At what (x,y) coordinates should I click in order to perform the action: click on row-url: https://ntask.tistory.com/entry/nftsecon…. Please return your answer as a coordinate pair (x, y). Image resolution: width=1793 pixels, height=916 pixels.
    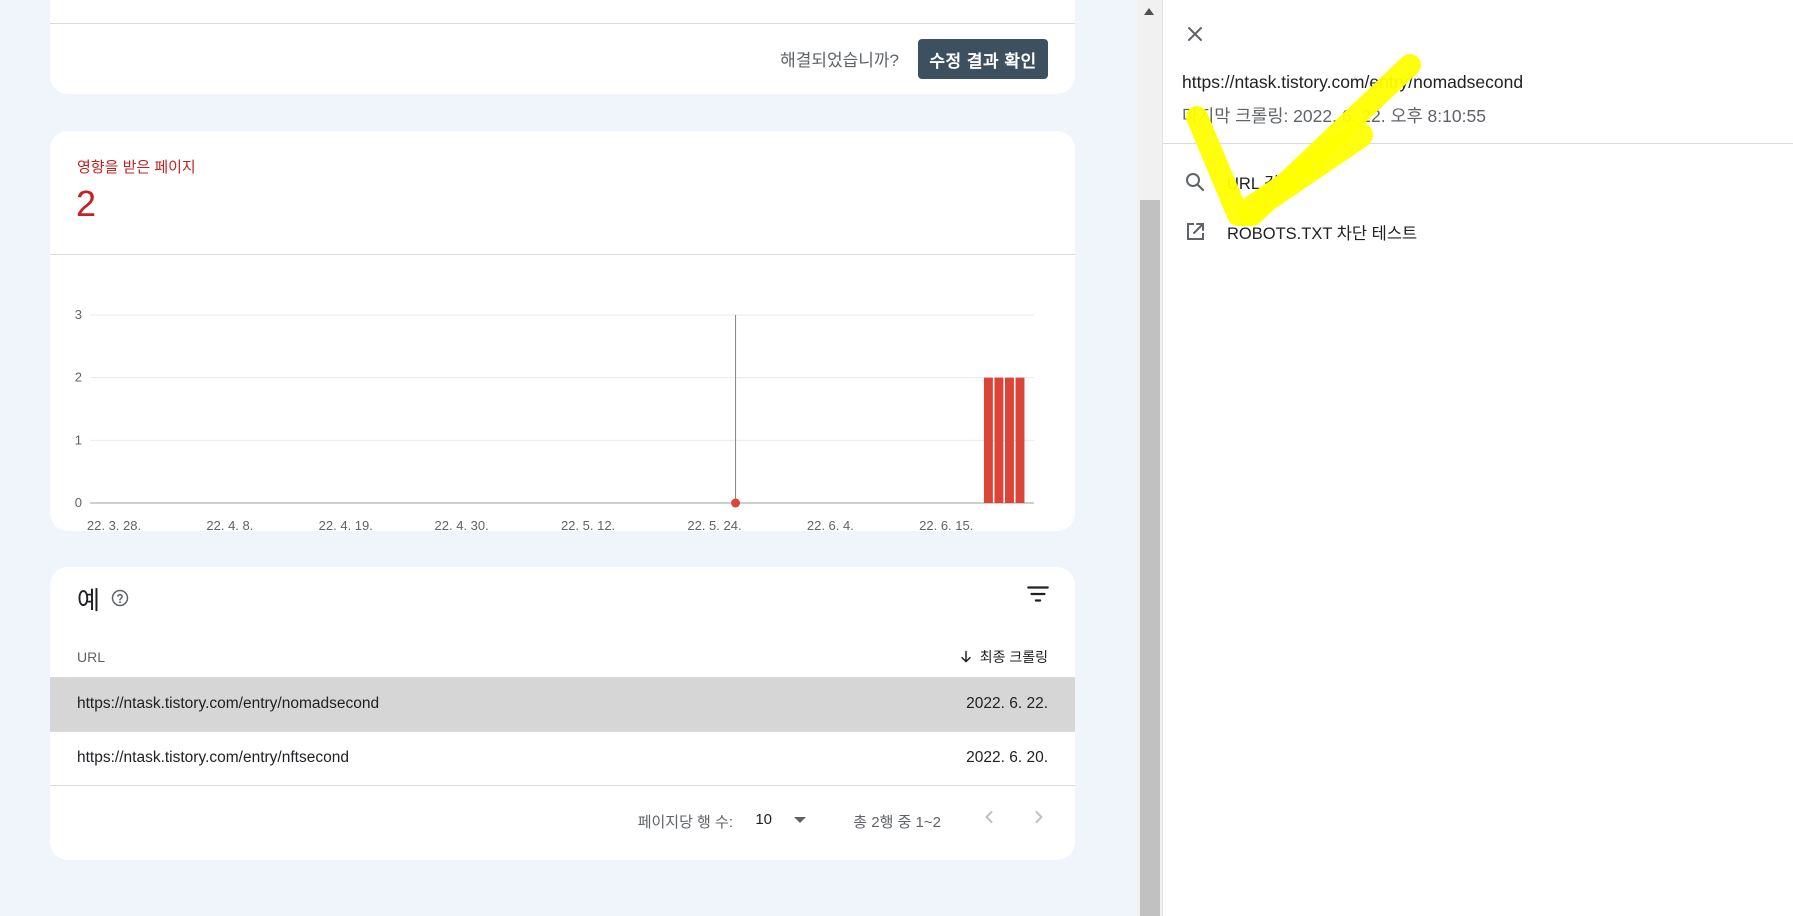
    Looking at the image, I should click on (213, 757).